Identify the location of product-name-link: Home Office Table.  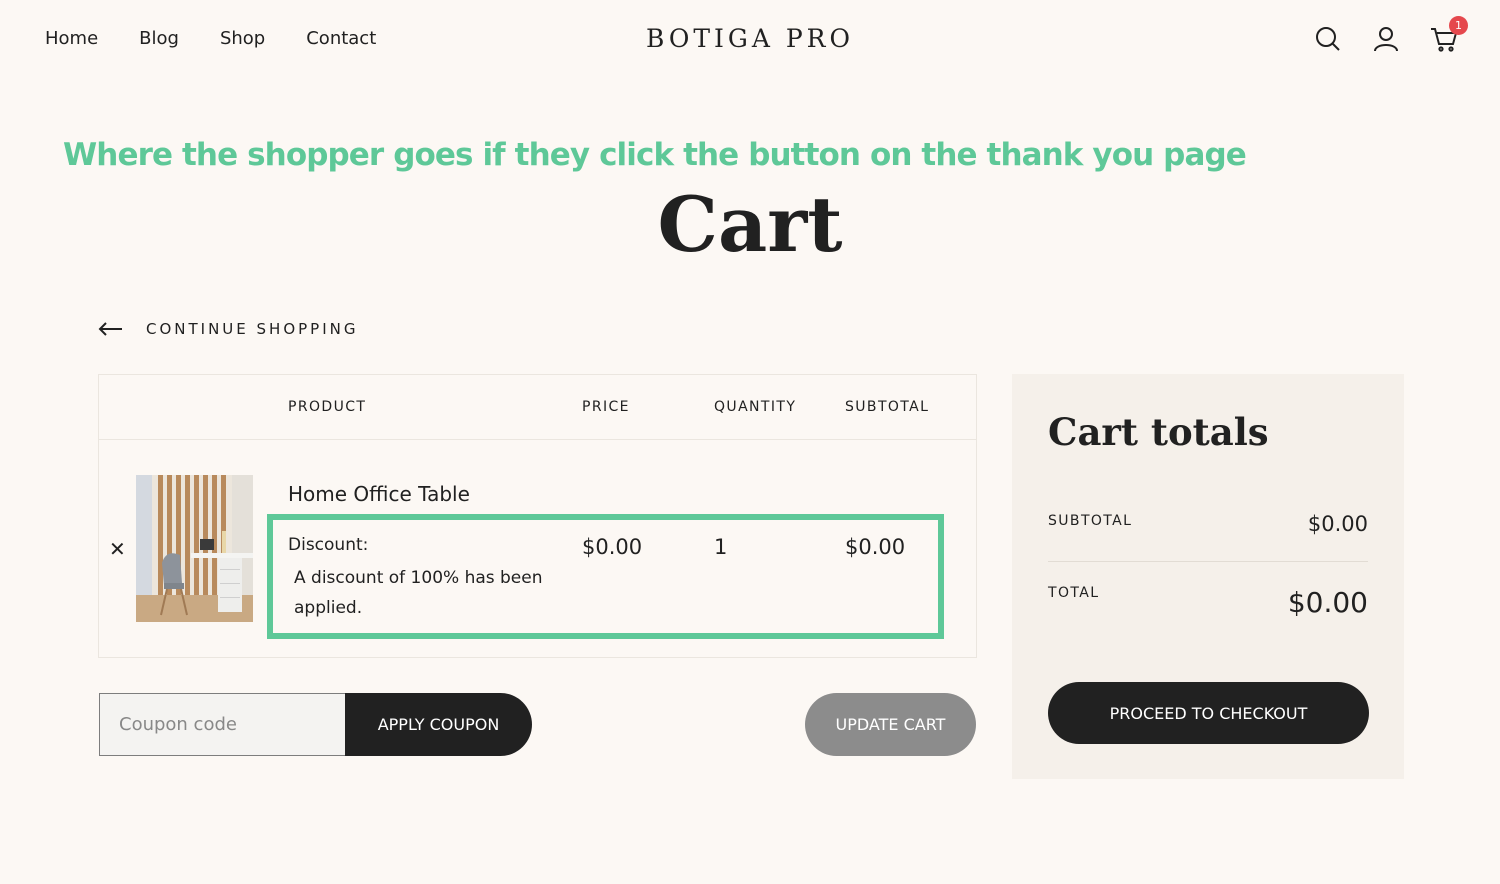
(379, 494).